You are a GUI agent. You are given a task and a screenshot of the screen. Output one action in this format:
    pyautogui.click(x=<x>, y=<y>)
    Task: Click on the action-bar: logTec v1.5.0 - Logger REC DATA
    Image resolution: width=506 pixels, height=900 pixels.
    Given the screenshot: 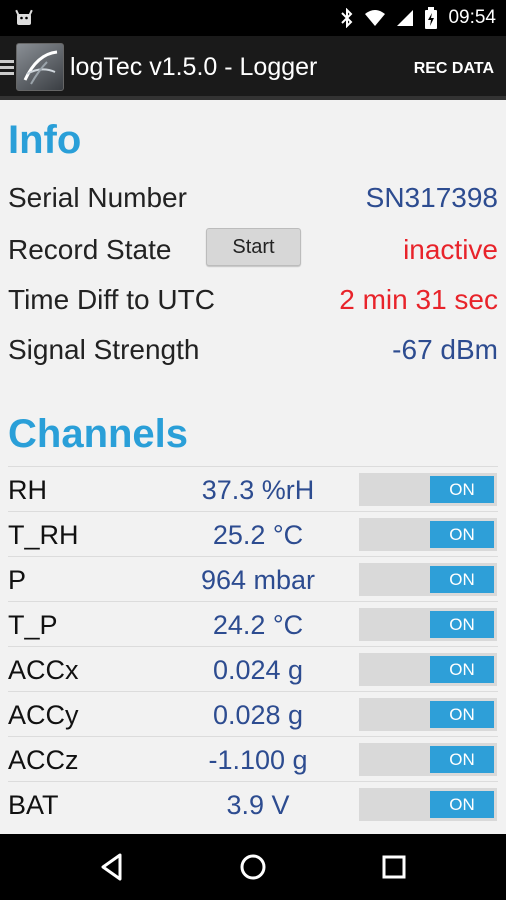 What is the action you would take?
    pyautogui.click(x=253, y=68)
    